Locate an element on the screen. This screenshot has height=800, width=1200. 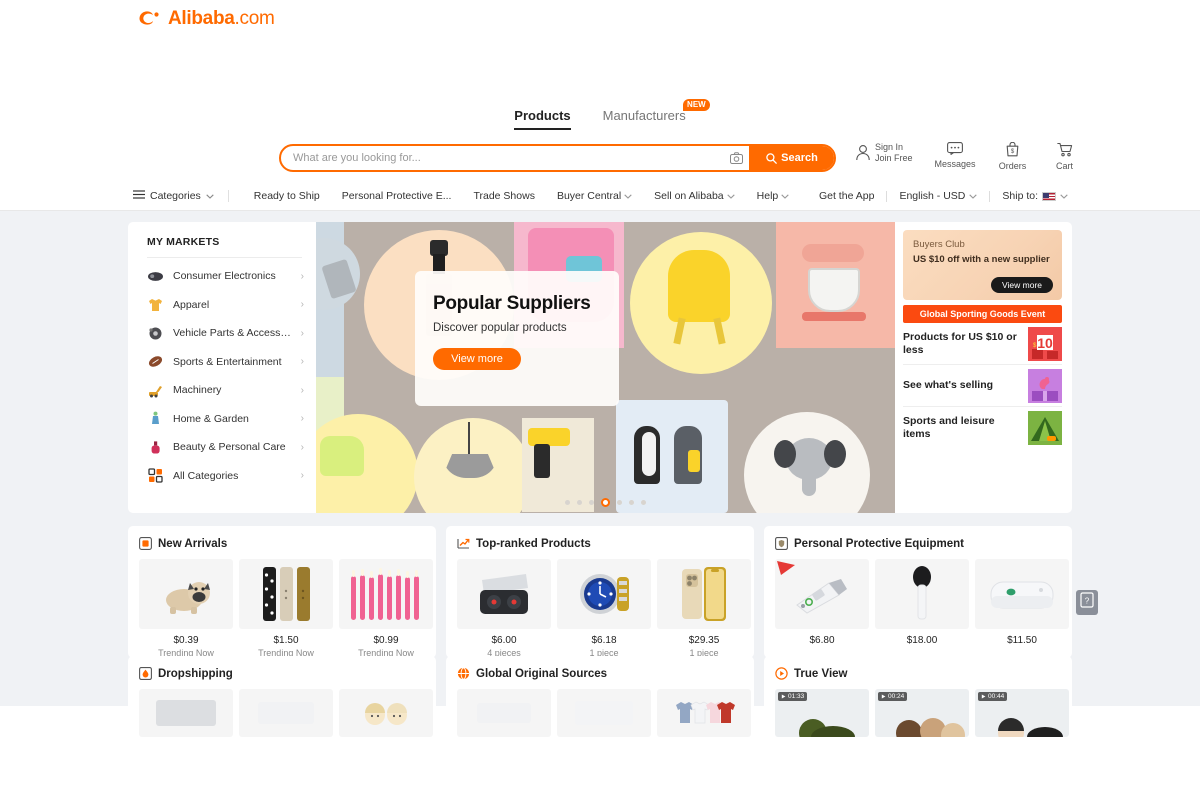
nav-trade-shows: Trade Shows is located at coordinates (503, 196).